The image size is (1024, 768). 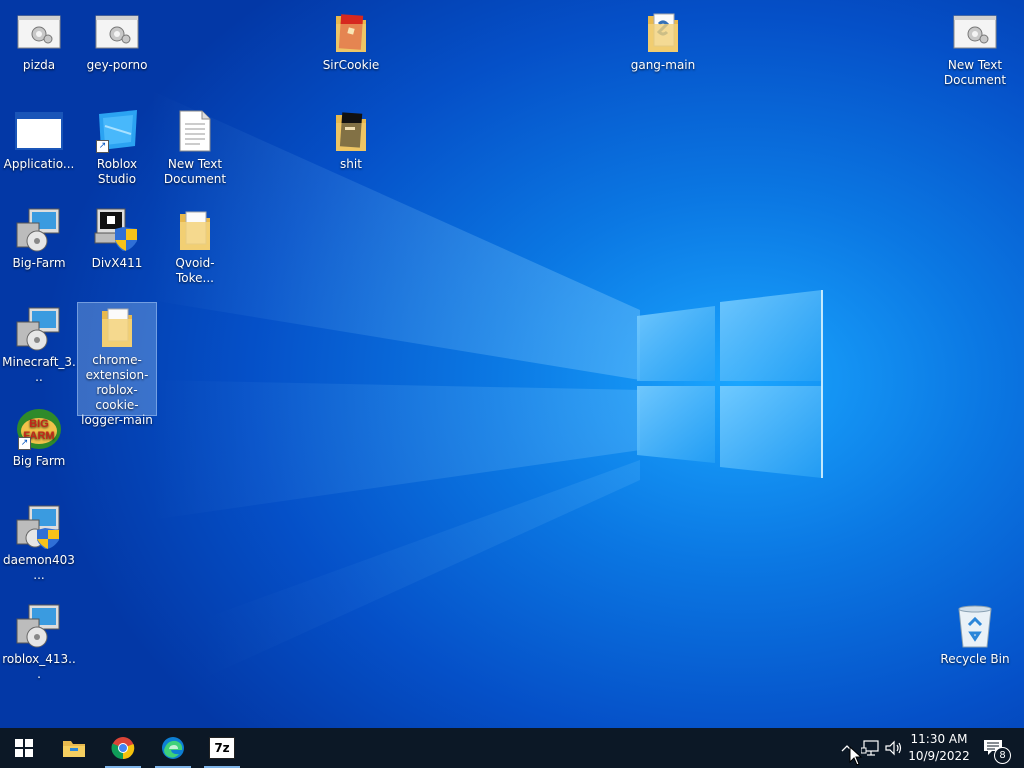 What do you see at coordinates (351, 164) in the screenshot?
I see `icon-label: shit` at bounding box center [351, 164].